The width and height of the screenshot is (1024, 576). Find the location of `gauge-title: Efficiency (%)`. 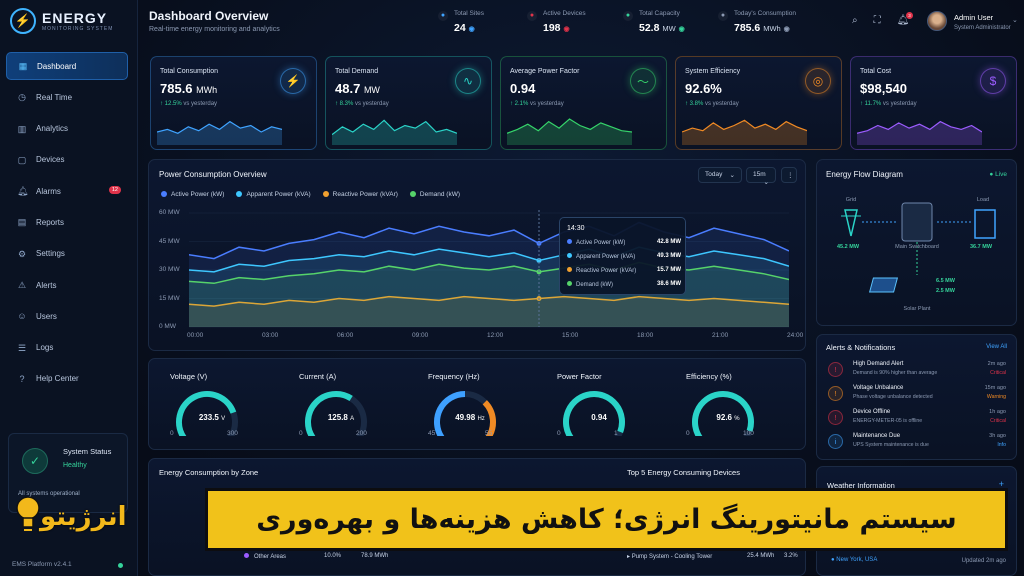

gauge-title: Efficiency (%) is located at coordinates (709, 376).